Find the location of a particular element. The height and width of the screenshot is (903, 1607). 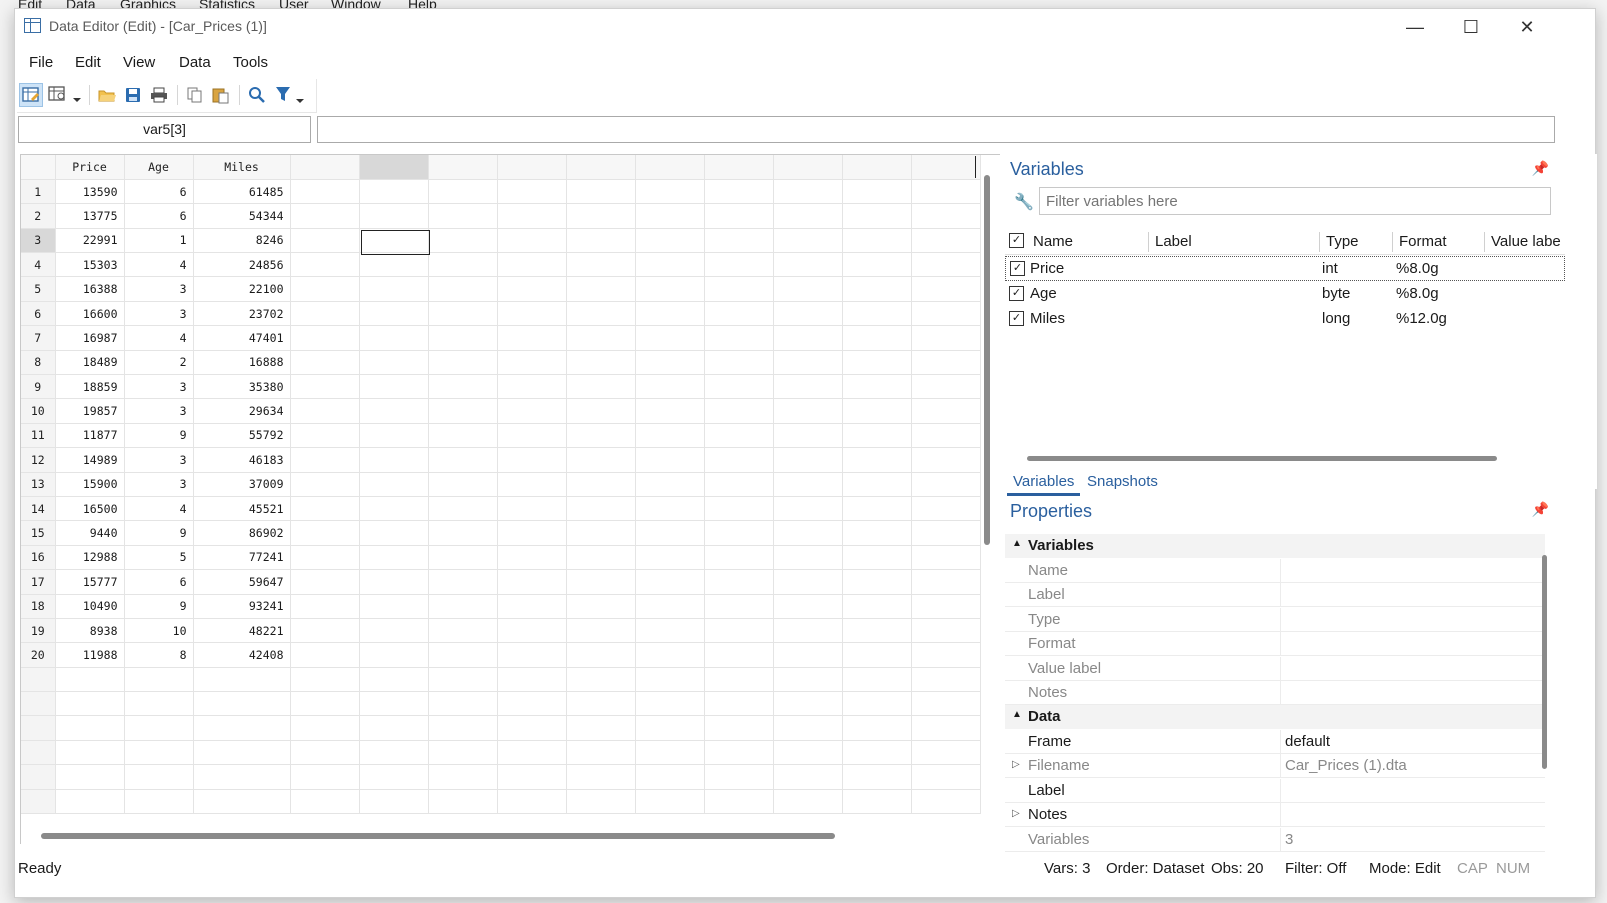

data-cell: 29634 is located at coordinates (242, 411).